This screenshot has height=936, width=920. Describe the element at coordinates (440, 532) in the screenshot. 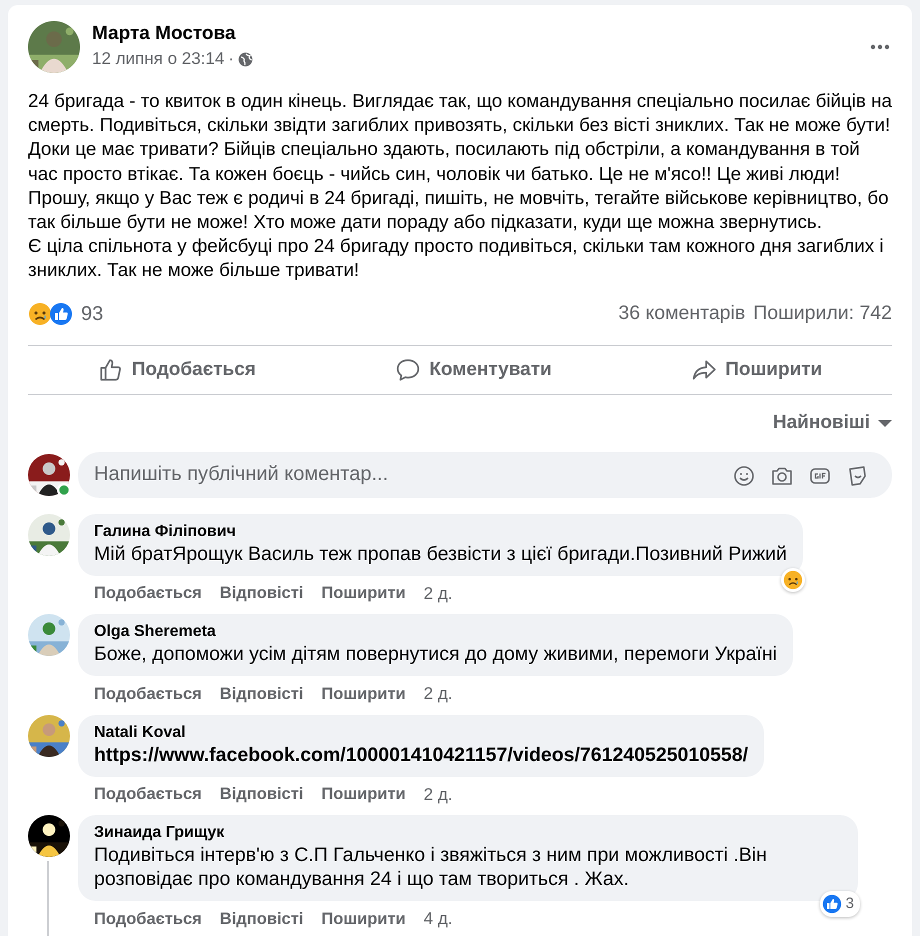

I see `commenter-name: Галина Філіпович` at that location.